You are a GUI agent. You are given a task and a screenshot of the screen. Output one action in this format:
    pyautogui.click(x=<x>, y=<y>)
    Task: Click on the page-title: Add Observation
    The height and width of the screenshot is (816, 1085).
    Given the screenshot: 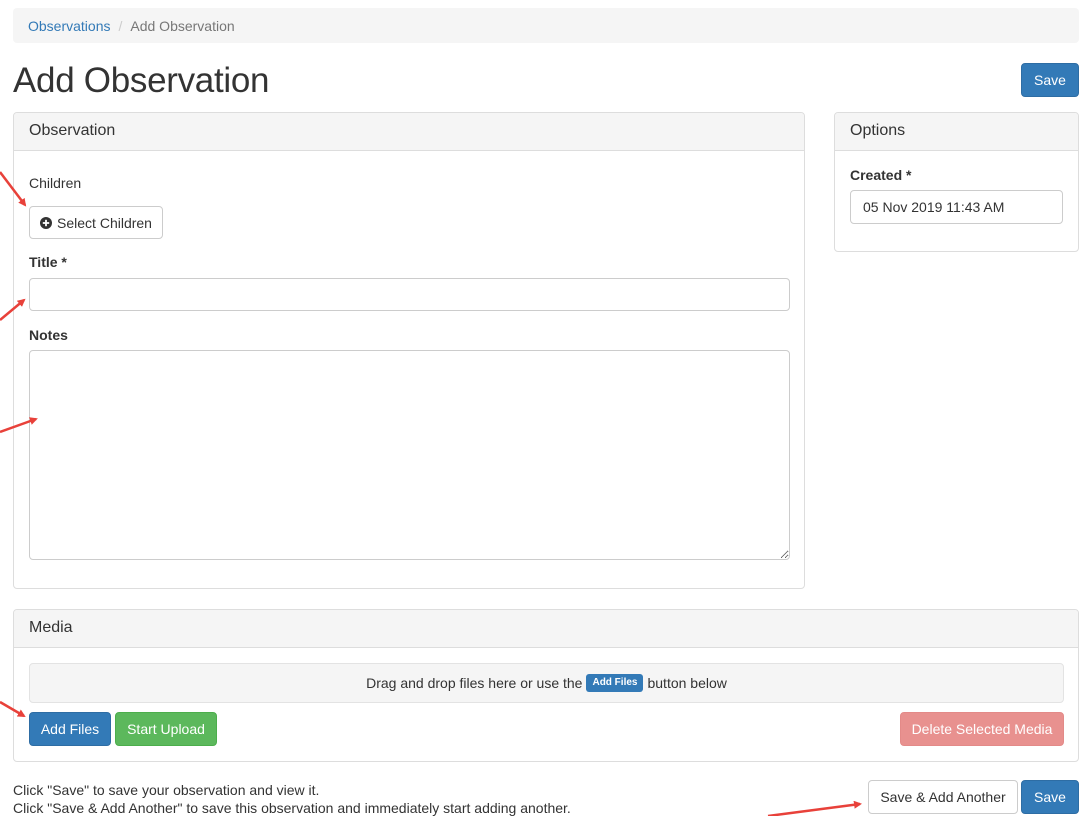 What is the action you would take?
    pyautogui.click(x=141, y=80)
    